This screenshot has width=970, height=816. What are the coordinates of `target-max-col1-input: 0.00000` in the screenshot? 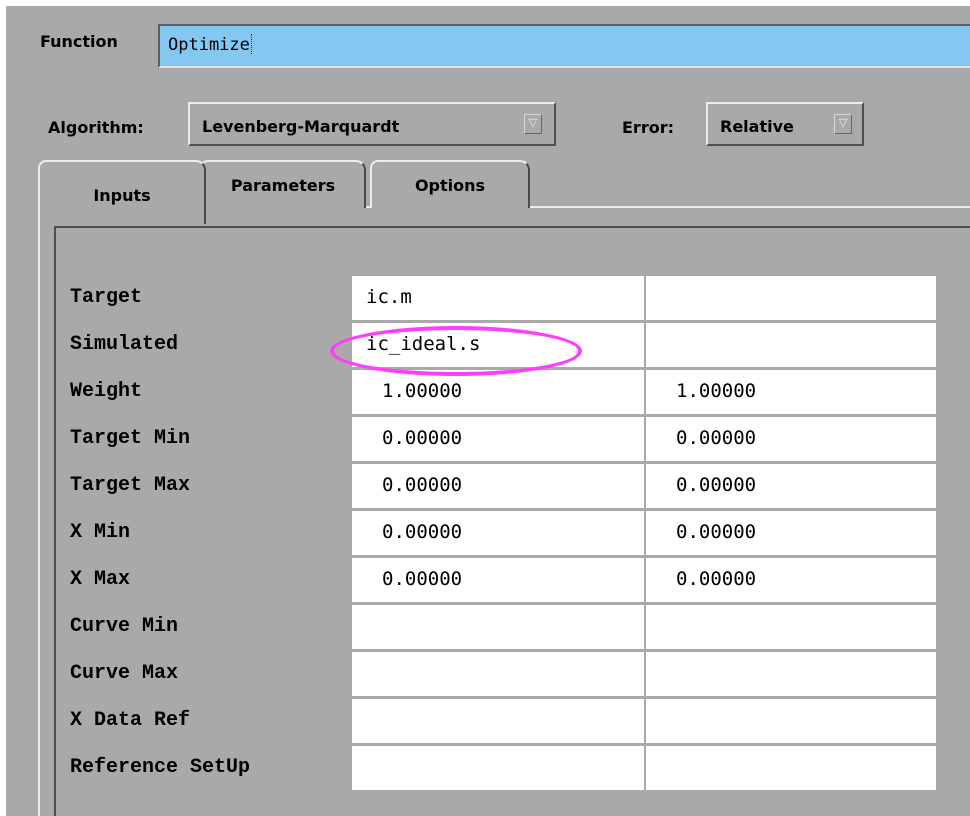 It's located at (498, 486).